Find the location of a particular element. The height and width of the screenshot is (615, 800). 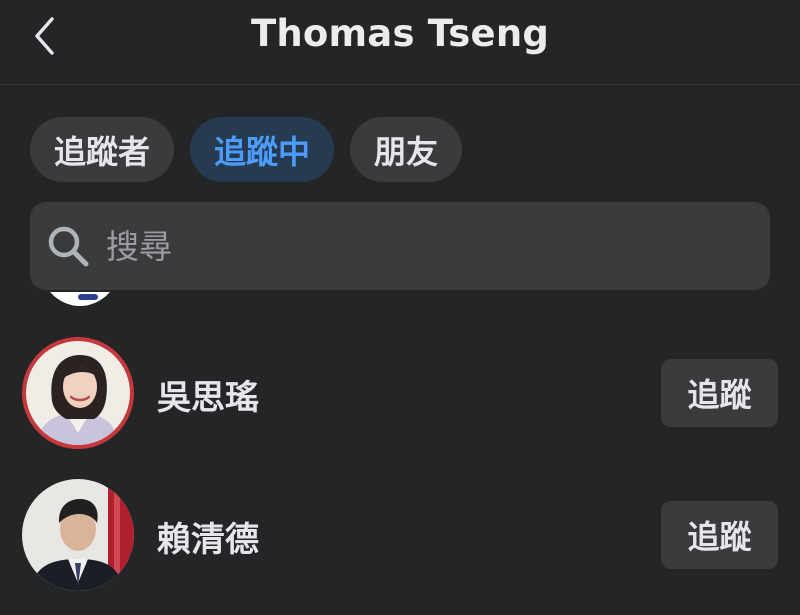

search-icon is located at coordinates (68, 246).